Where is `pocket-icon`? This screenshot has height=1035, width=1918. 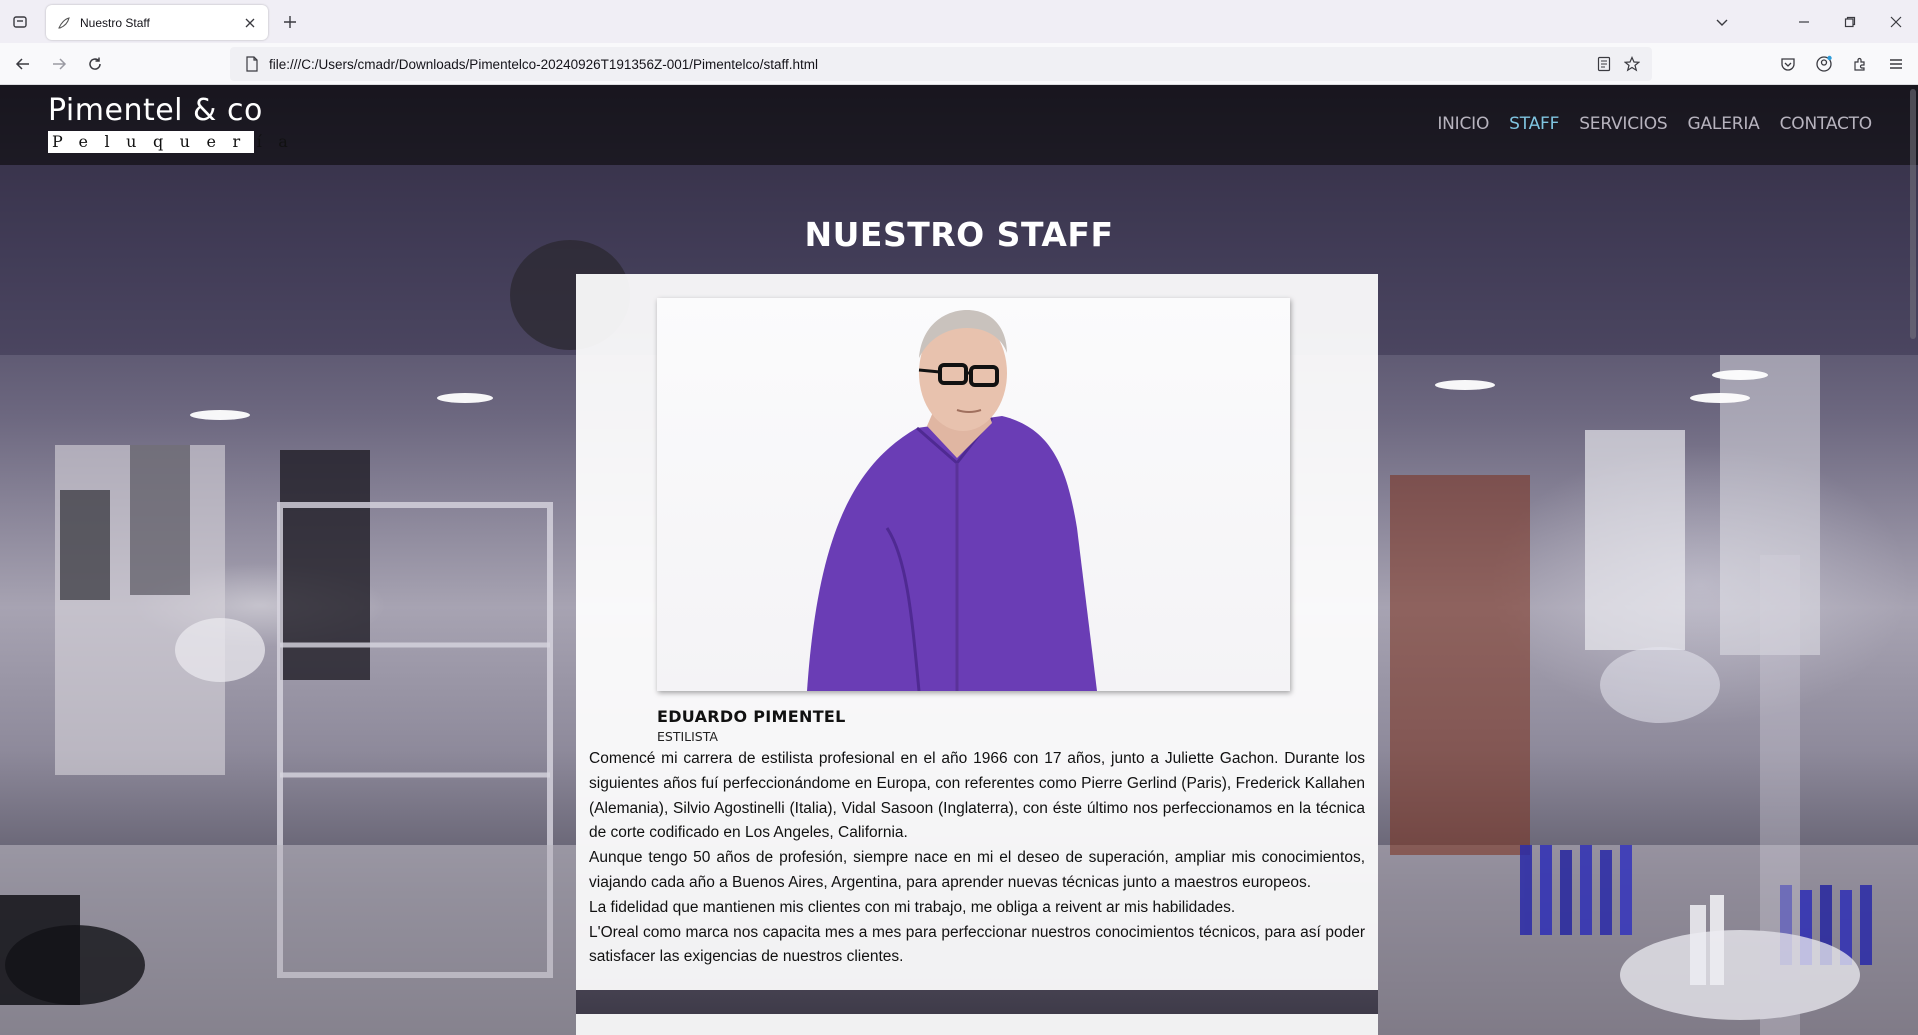 pocket-icon is located at coordinates (1788, 64).